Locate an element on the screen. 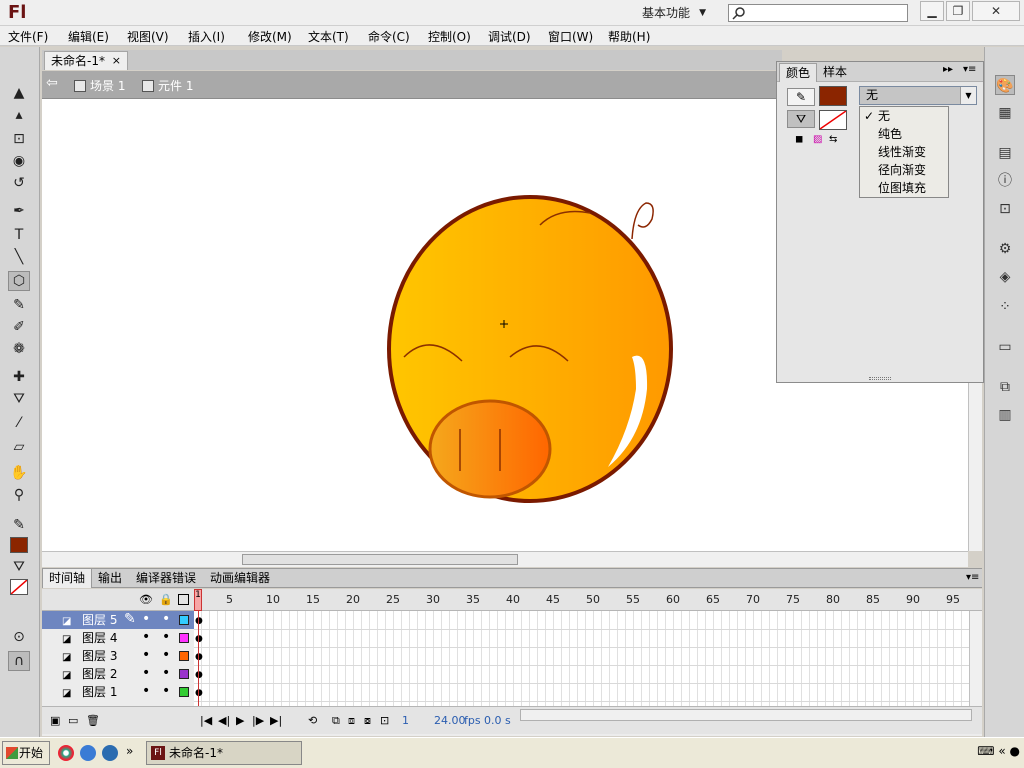 The width and height of the screenshot is (1024, 768). close-button: ✕ is located at coordinates (996, 11).